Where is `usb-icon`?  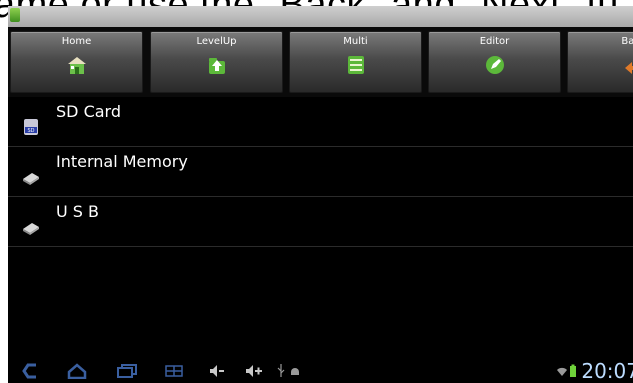 usb-icon is located at coordinates (281, 370).